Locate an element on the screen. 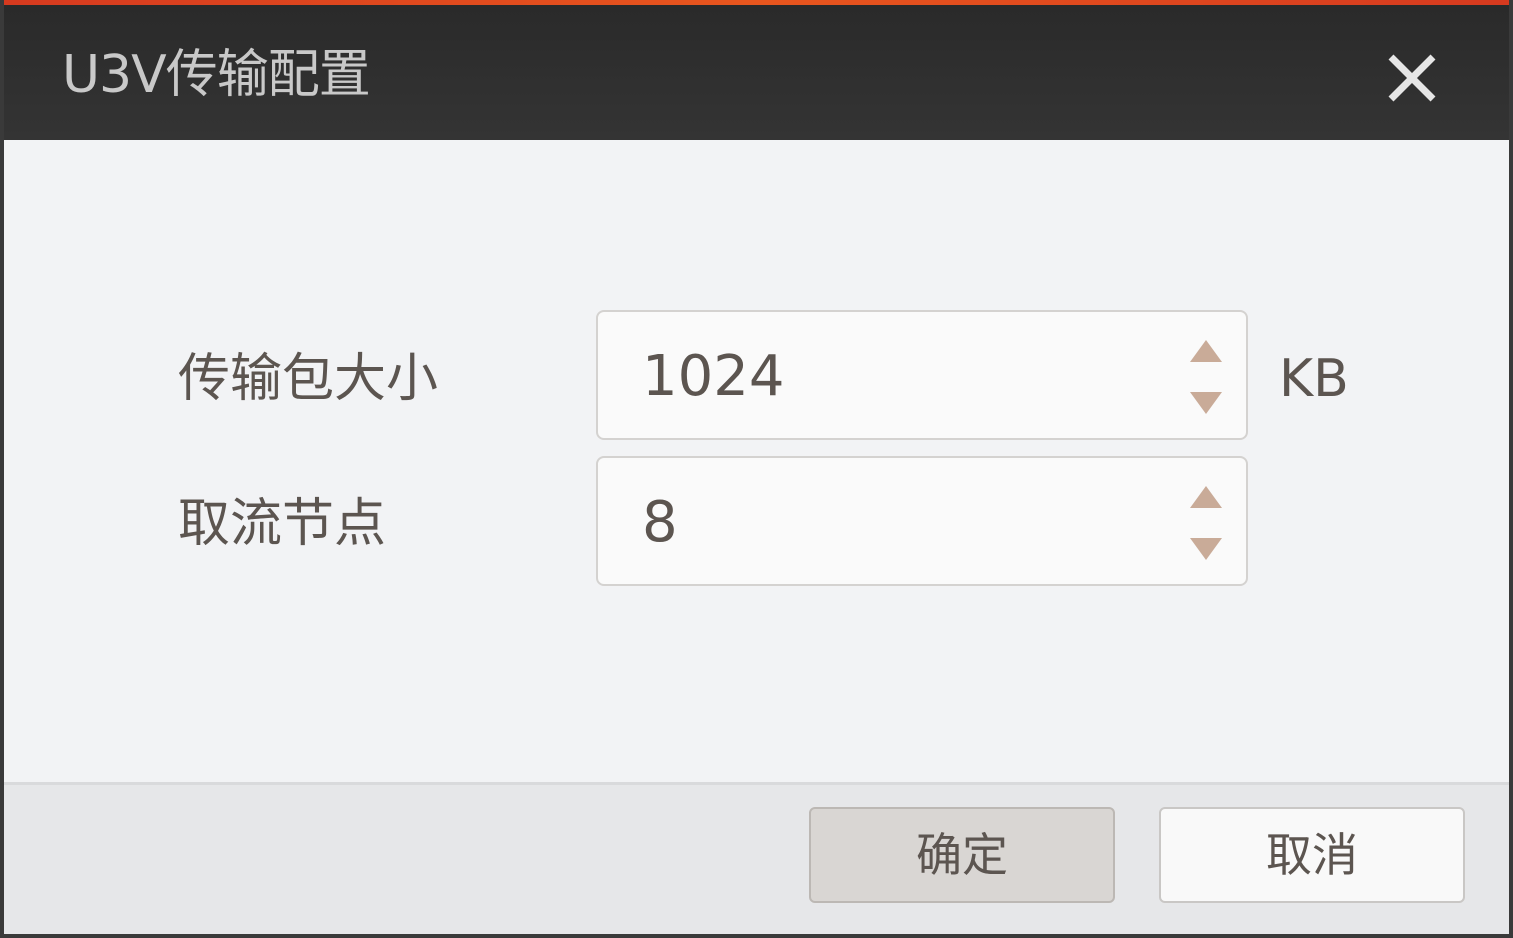 The image size is (1513, 938). stream-nodes-increment-button is located at coordinates (1206, 496).